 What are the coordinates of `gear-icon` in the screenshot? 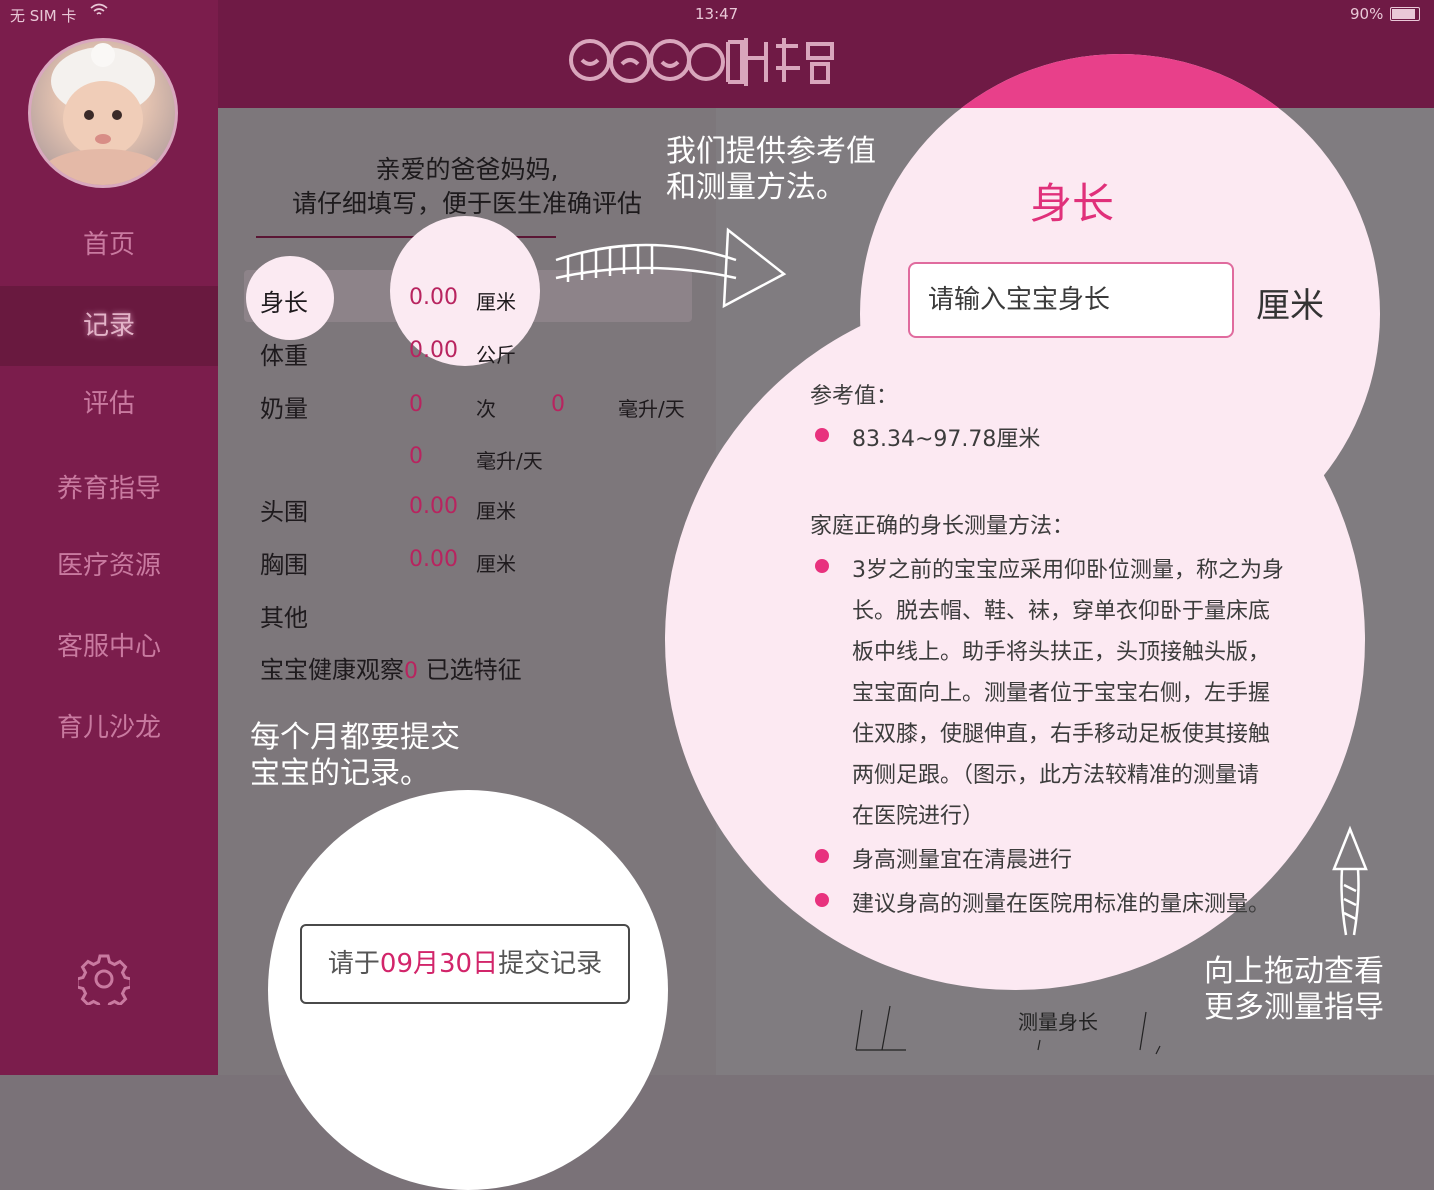 It's located at (104, 982).